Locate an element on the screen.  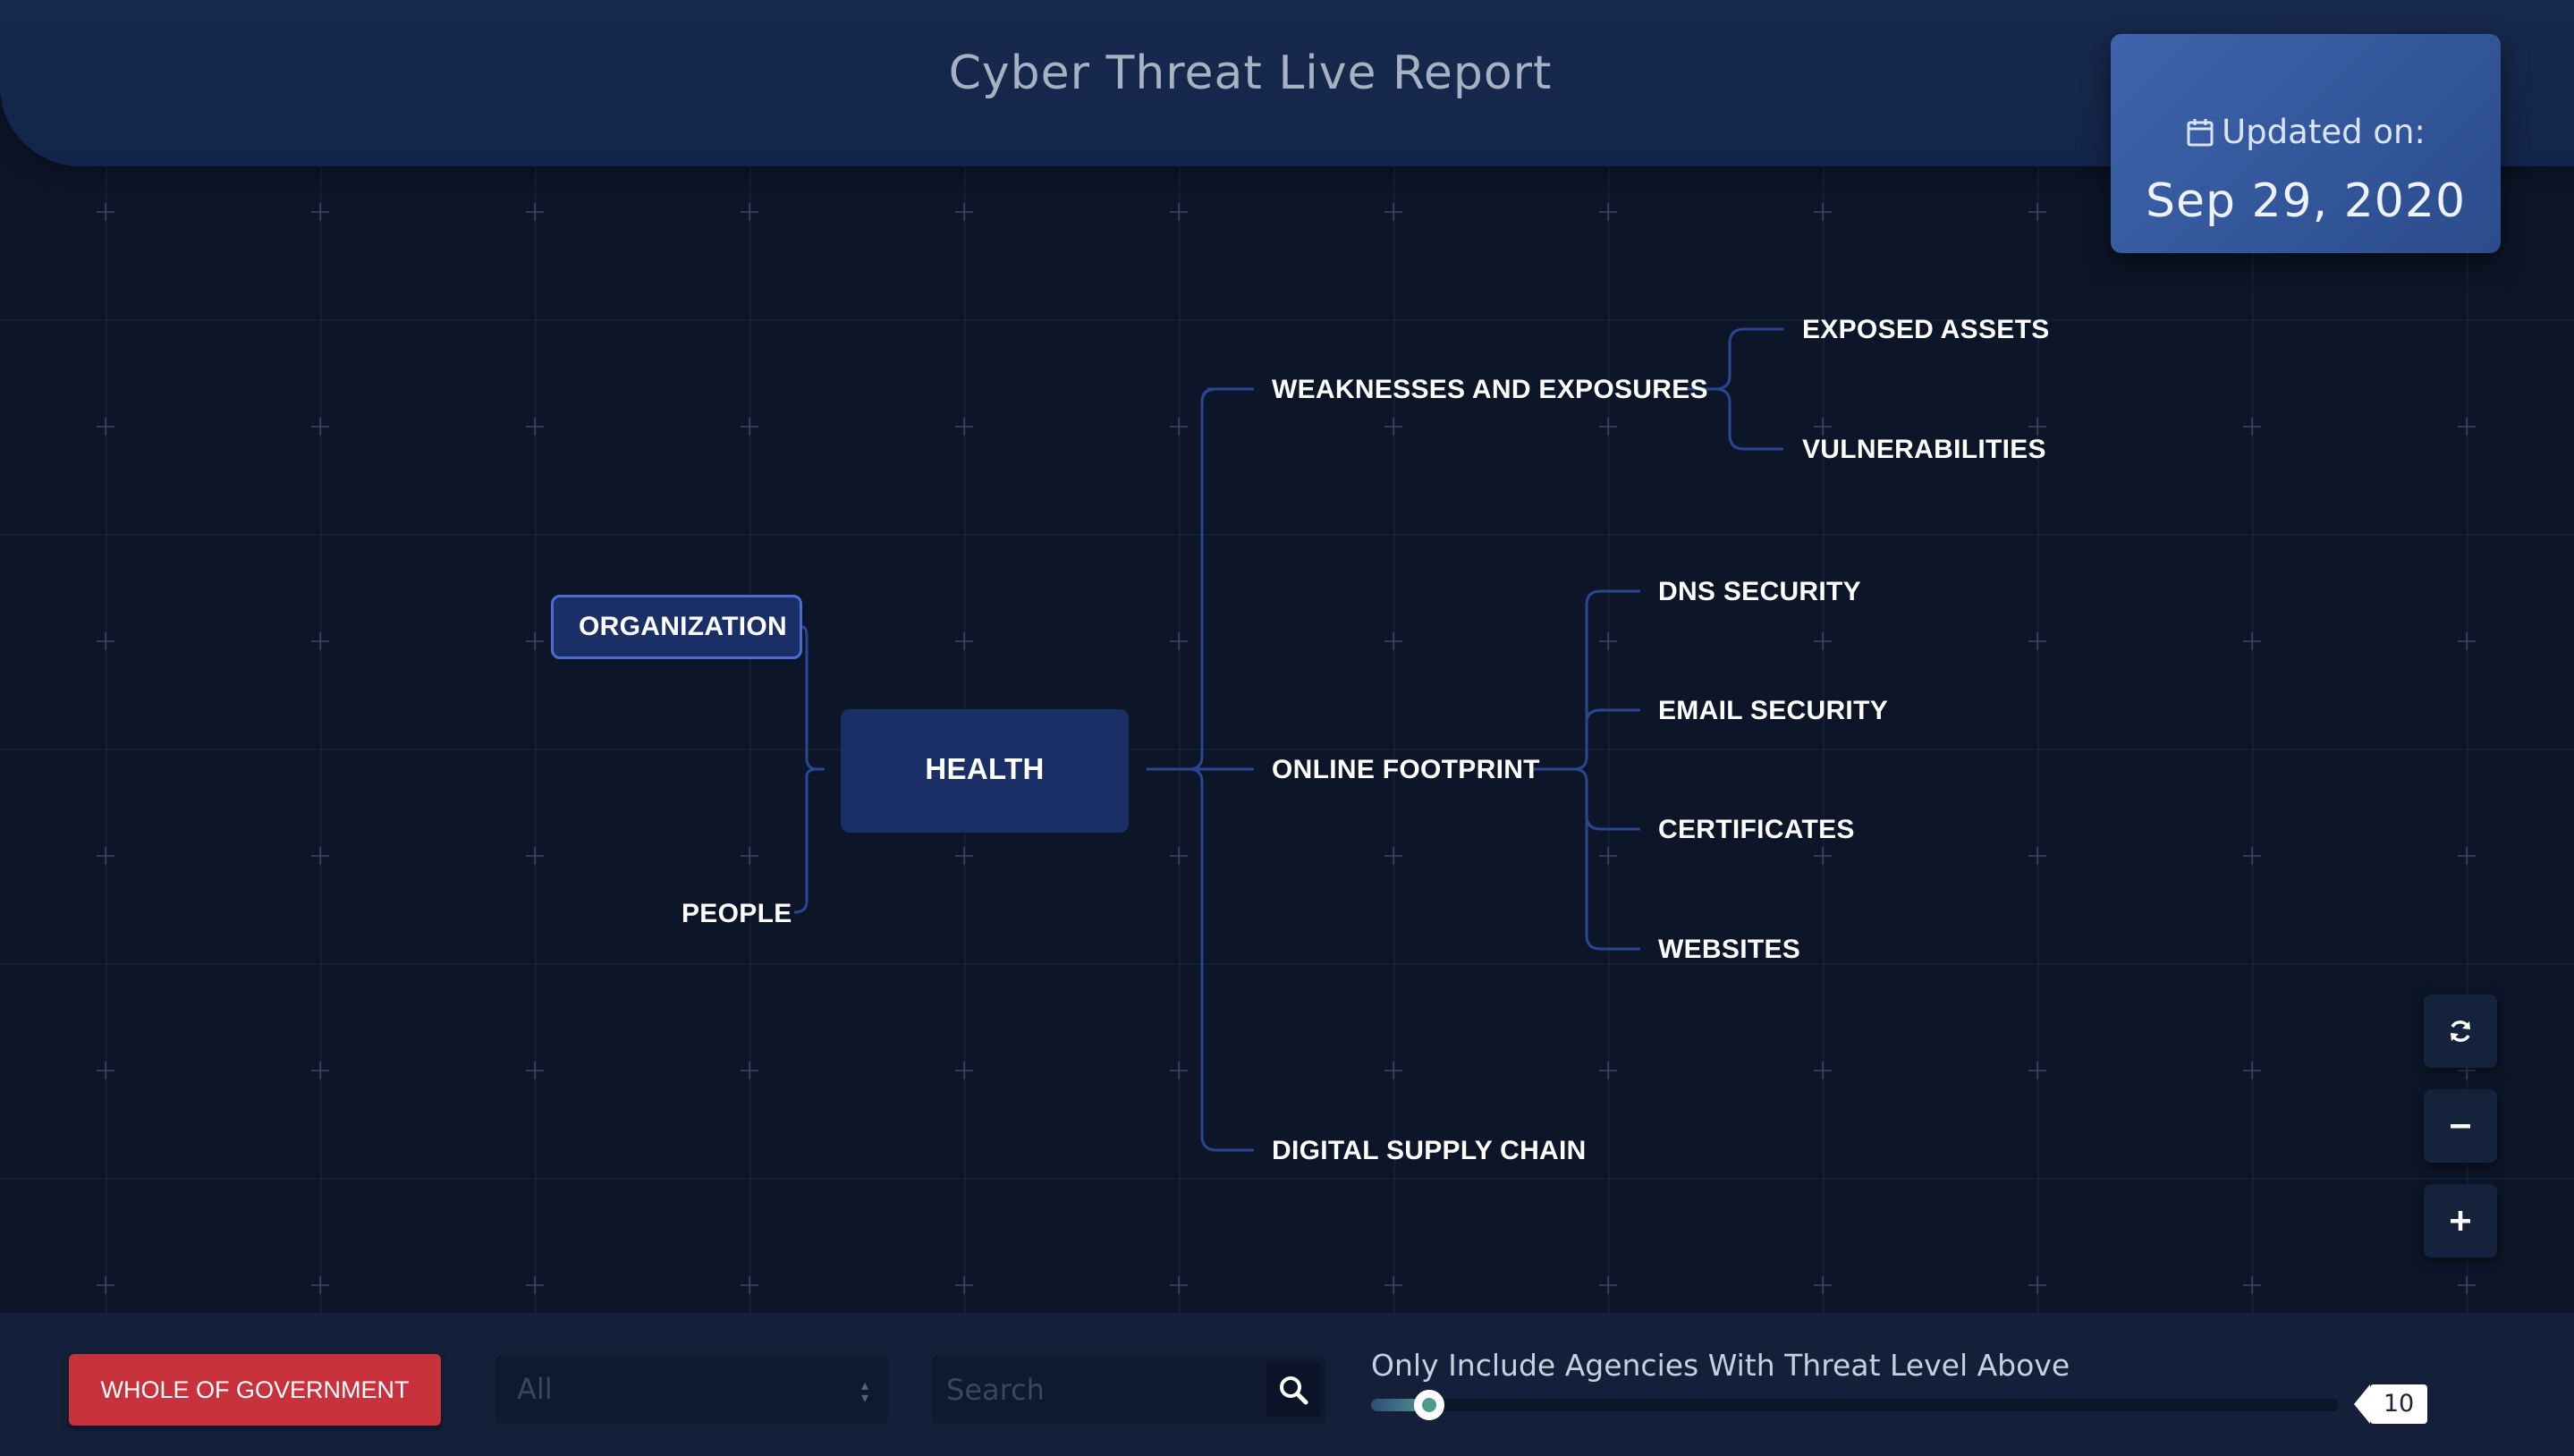
node-exposed-assets-label: EXPOSED ASSETS is located at coordinates (1926, 330).